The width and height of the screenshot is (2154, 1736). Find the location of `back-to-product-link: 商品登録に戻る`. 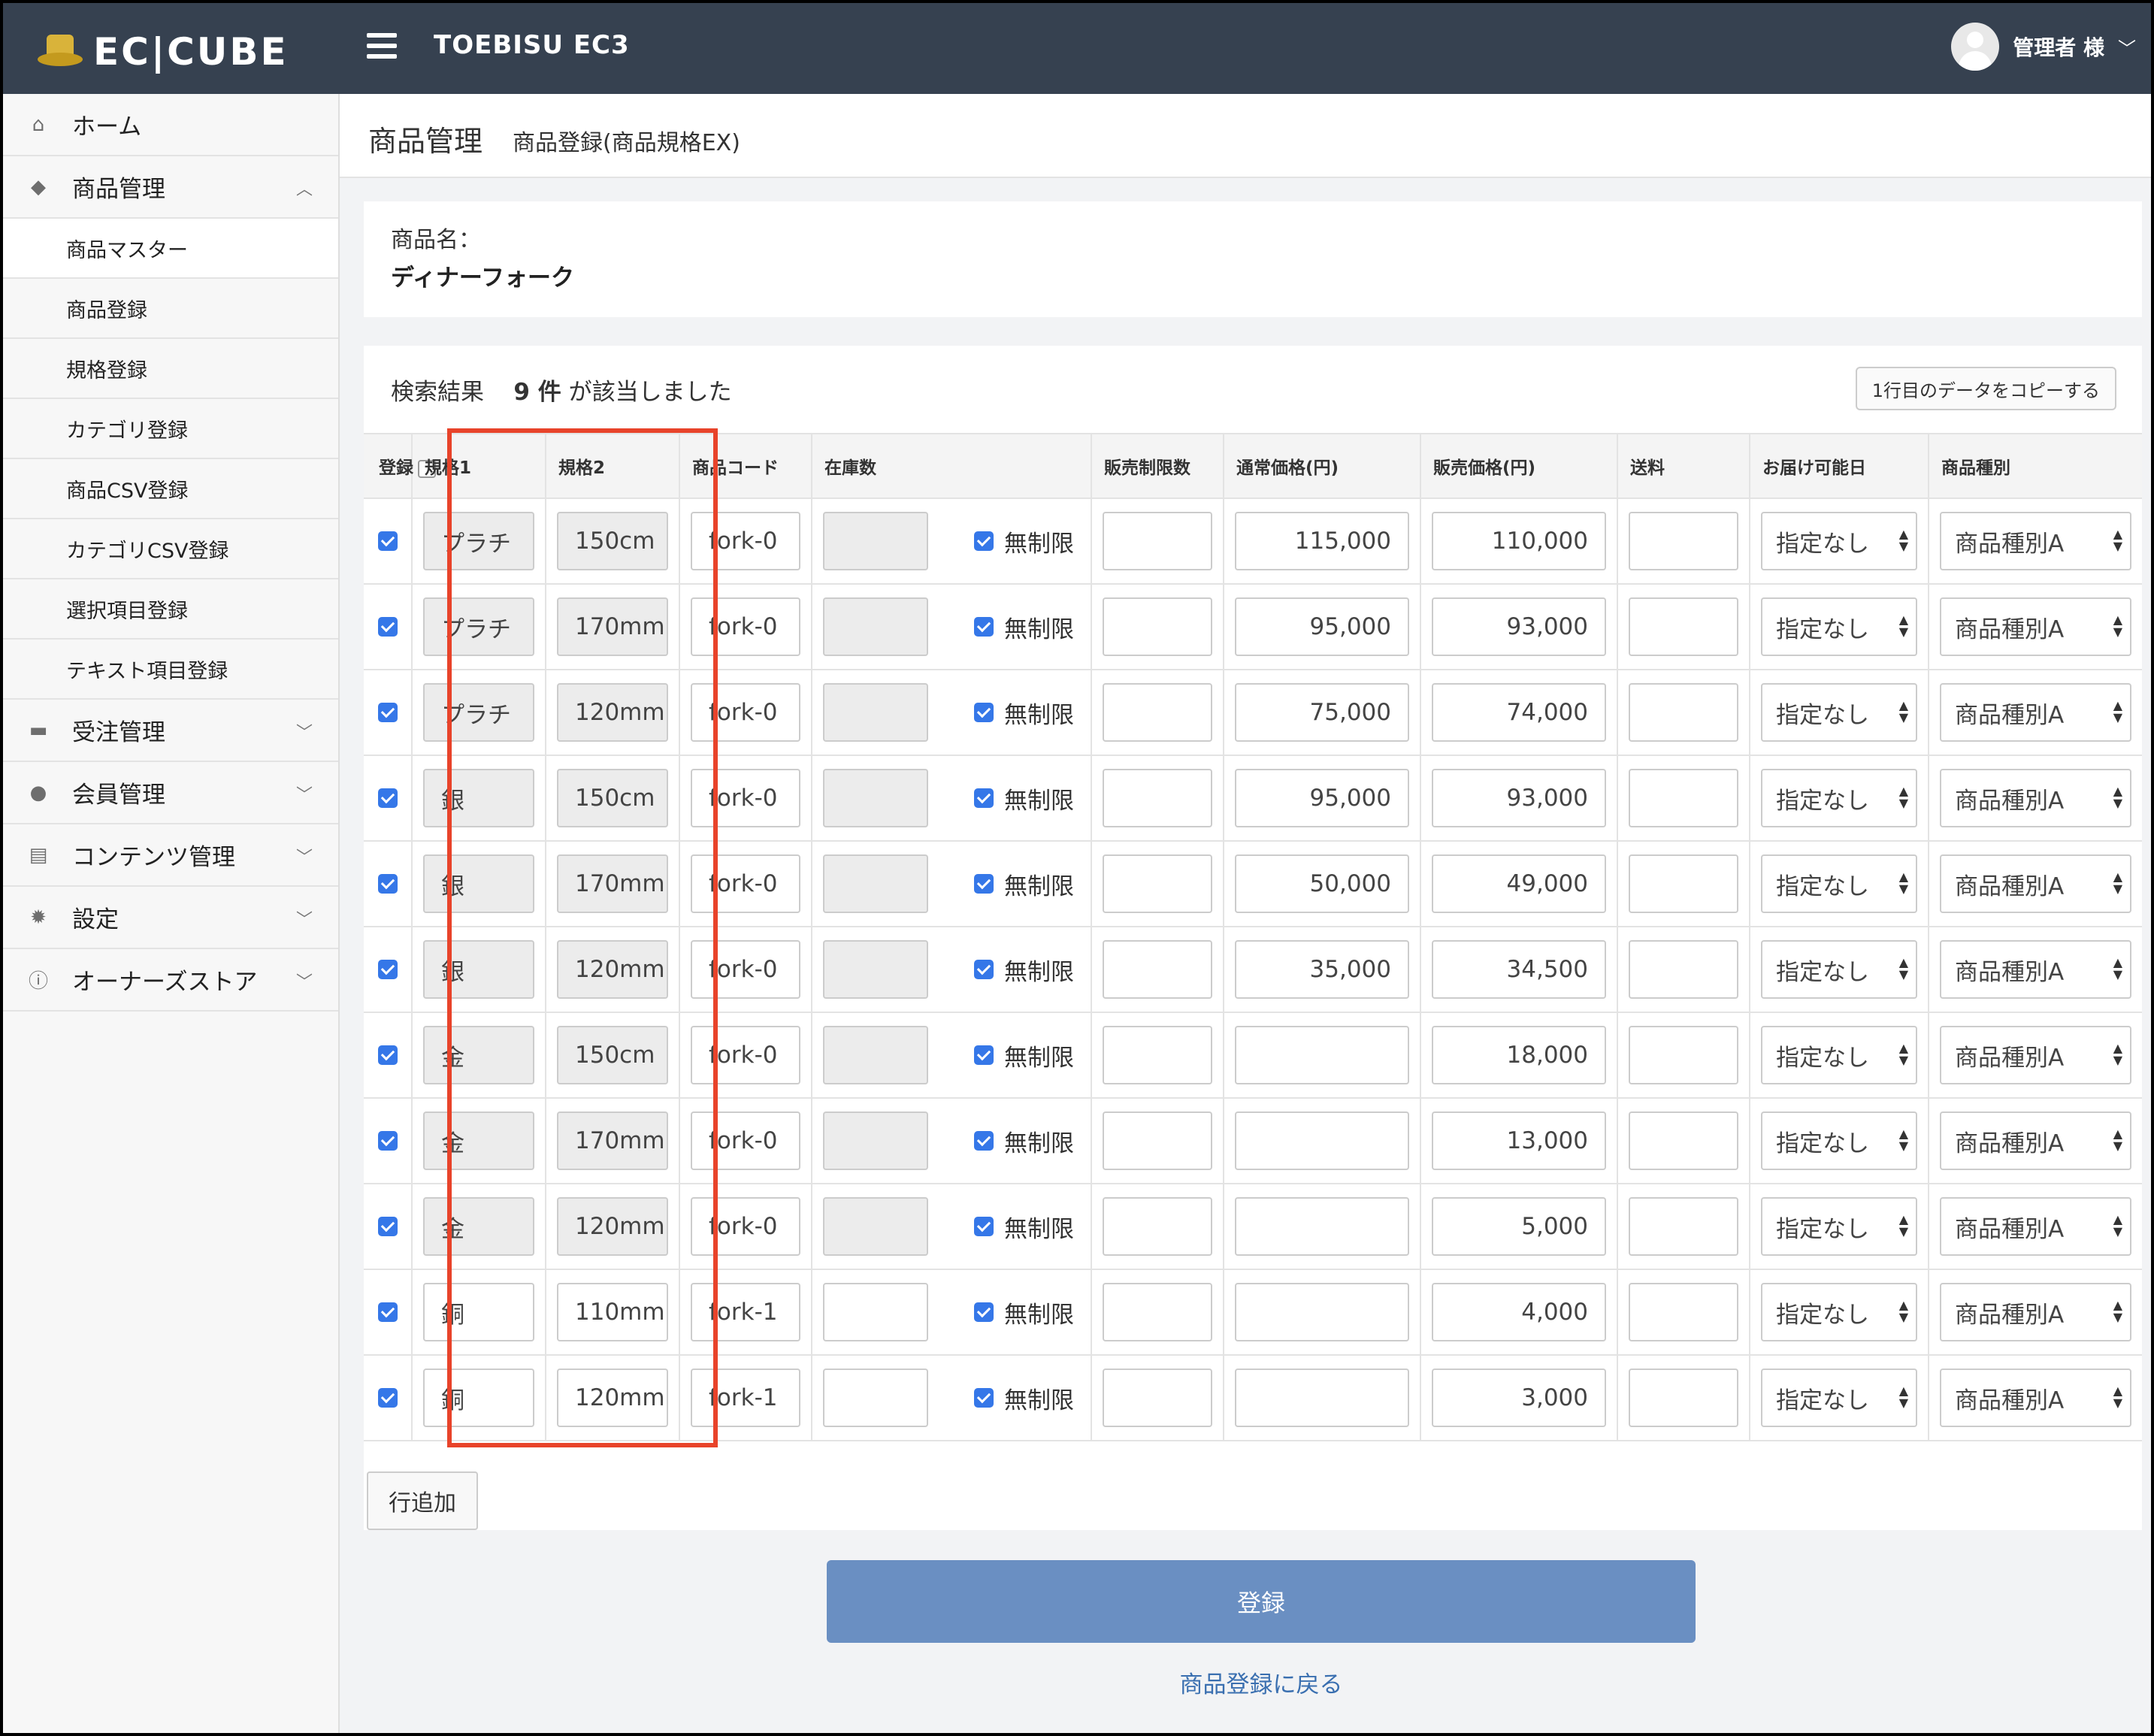

back-to-product-link: 商品登録に戻る is located at coordinates (1261, 1682).